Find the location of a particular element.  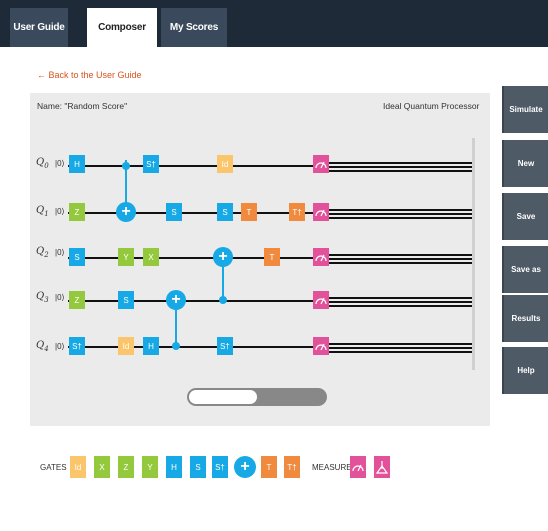

qubit-label-1: Q1 is located at coordinates (42, 211).